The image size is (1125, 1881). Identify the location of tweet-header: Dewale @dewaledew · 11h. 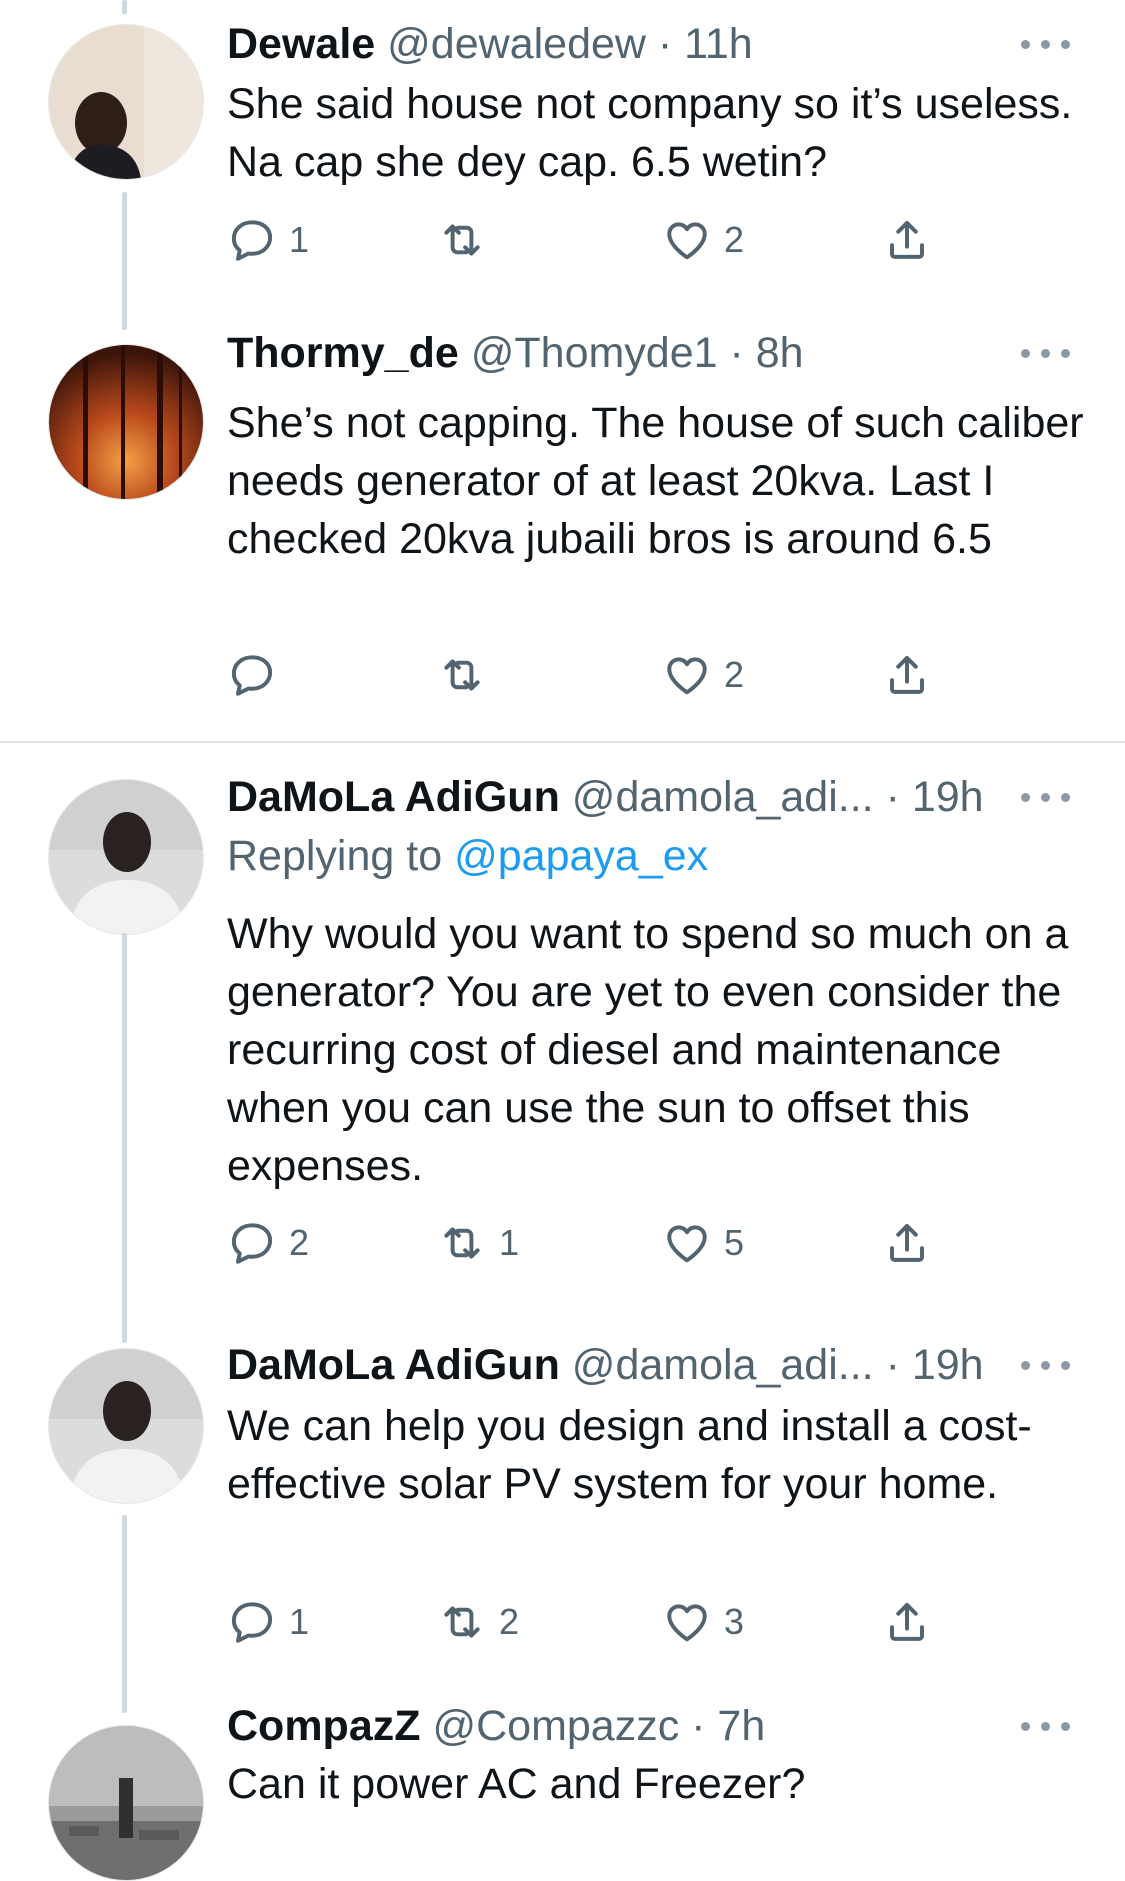
(649, 44).